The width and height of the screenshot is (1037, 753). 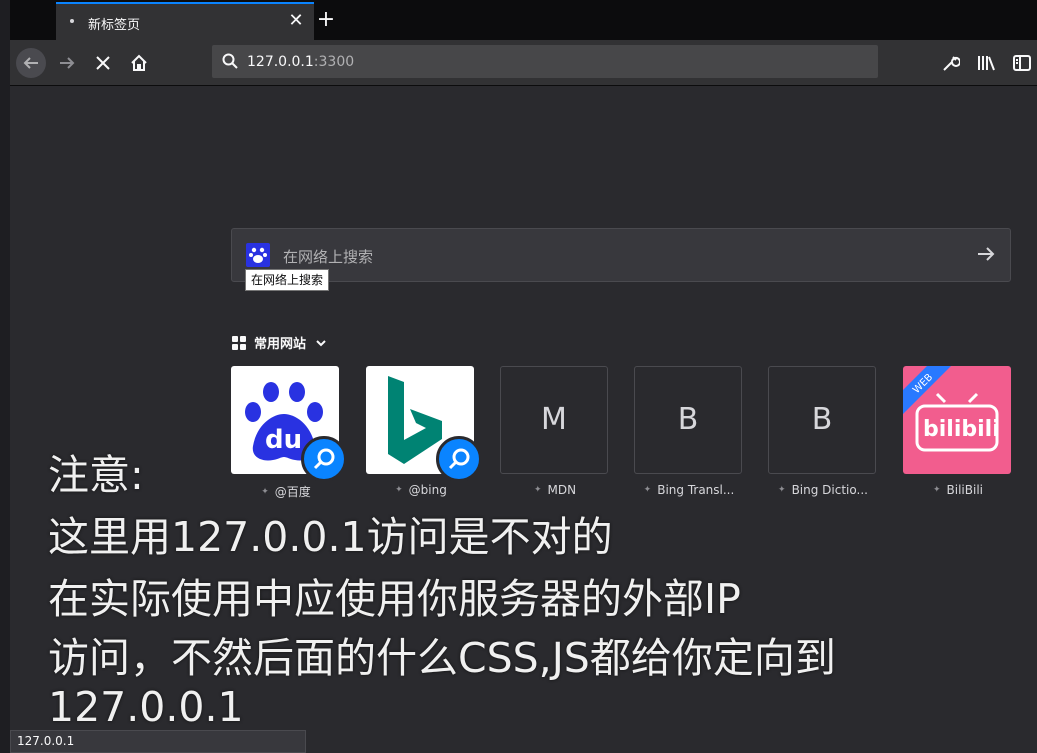 I want to click on letter-tile: M, so click(x=554, y=420).